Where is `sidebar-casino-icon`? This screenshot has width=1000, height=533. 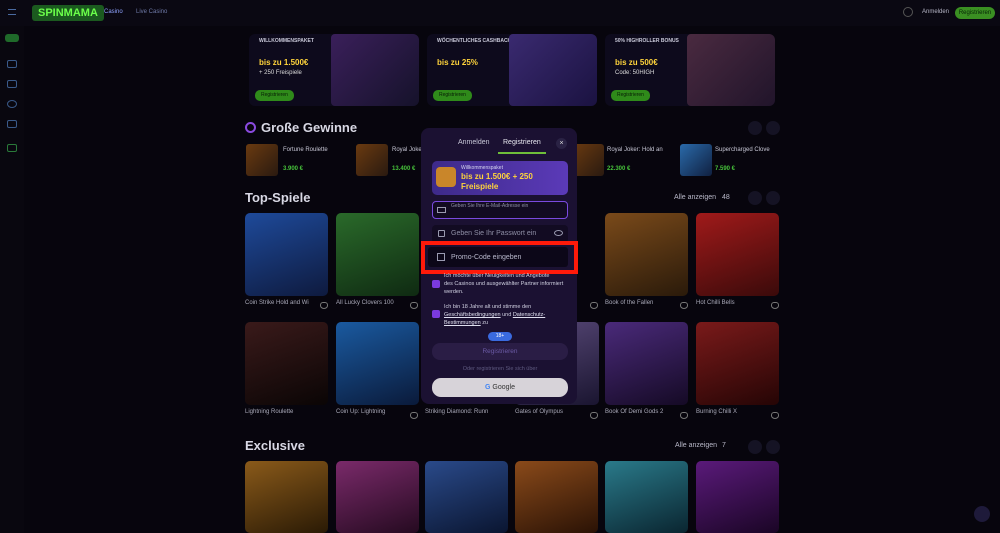 sidebar-casino-icon is located at coordinates (12, 64).